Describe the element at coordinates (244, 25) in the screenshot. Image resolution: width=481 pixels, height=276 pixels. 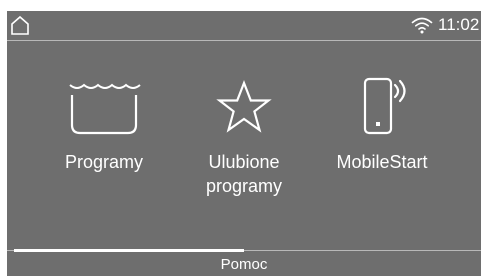
I see `status-bar: 11:02` at that location.